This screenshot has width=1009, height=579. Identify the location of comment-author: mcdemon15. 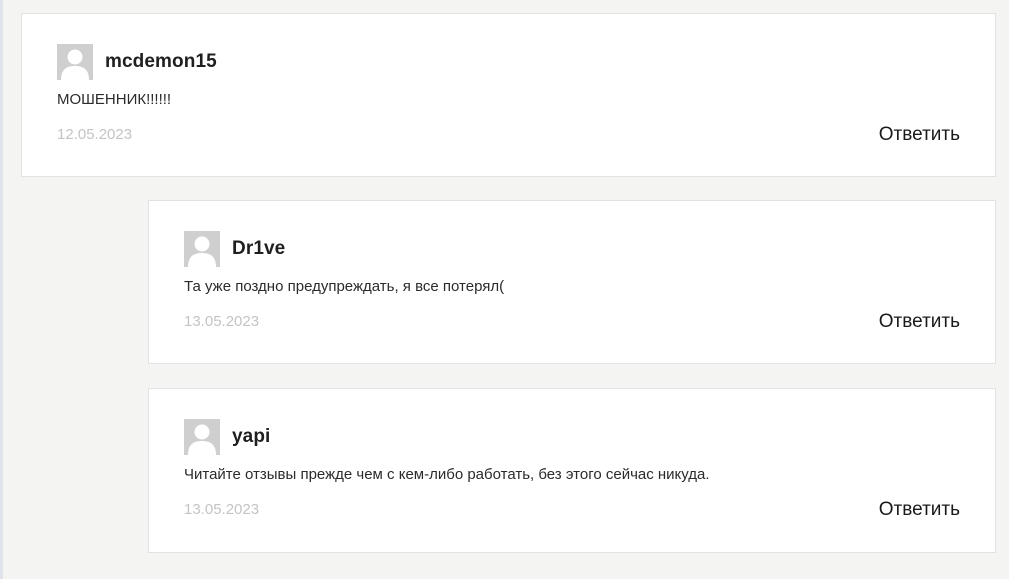
(161, 61).